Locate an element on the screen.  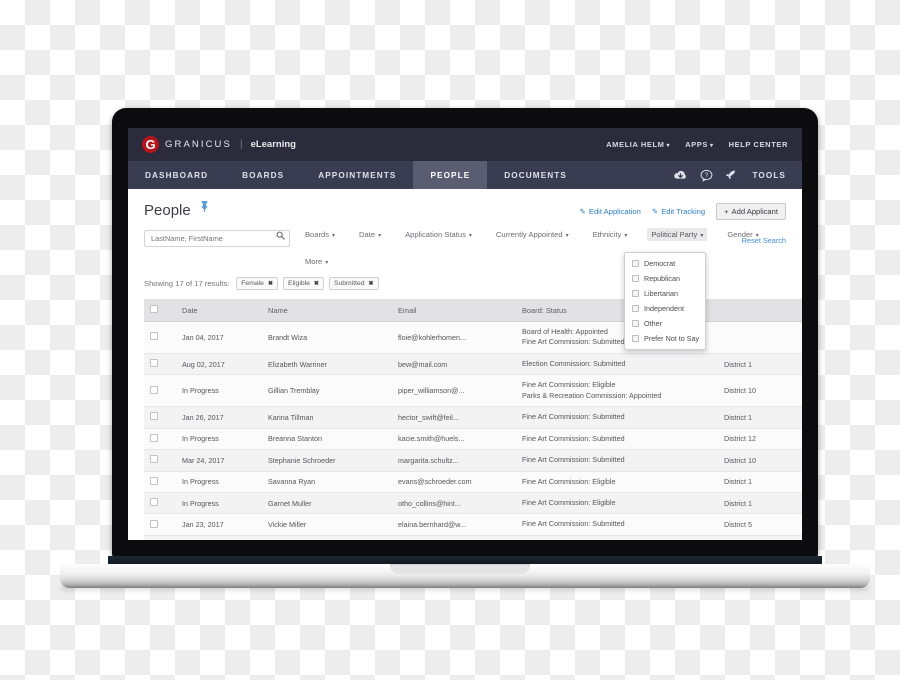
add-applicant-button: + Add Applicant is located at coordinates (751, 211).